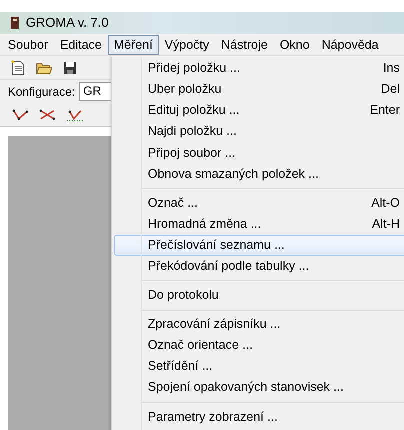 This screenshot has height=430, width=404. I want to click on menu-item: Uber položku Del, so click(259, 89).